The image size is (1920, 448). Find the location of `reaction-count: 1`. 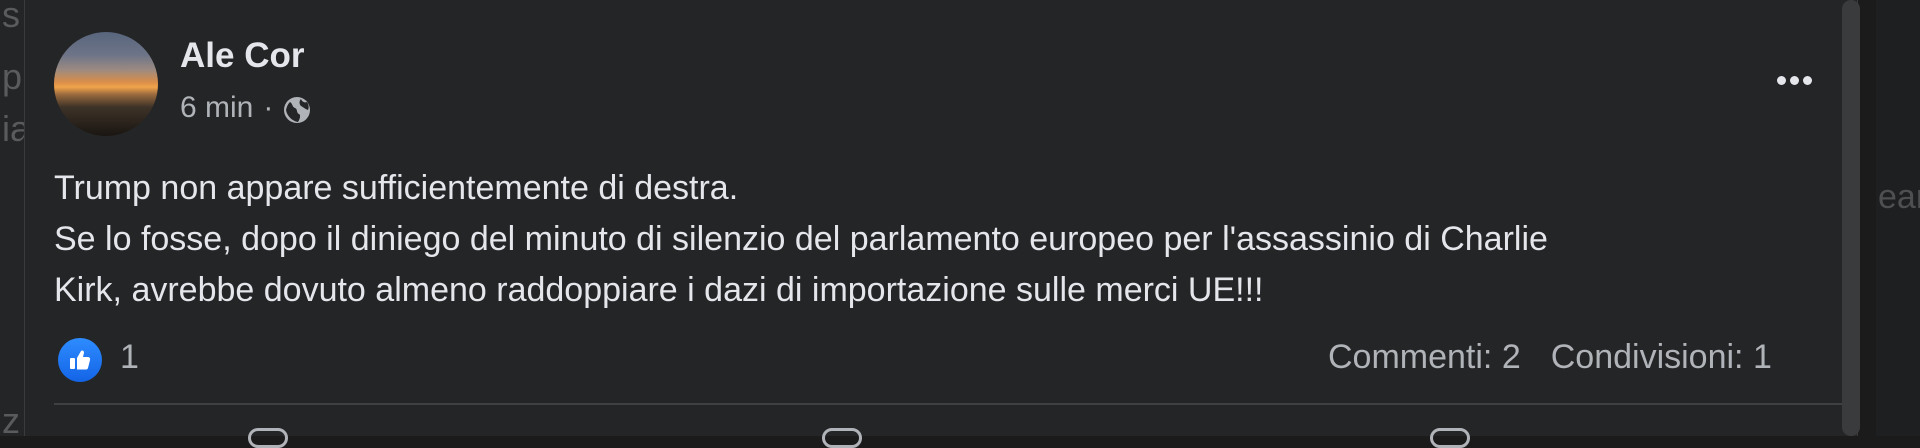

reaction-count: 1 is located at coordinates (129, 357).